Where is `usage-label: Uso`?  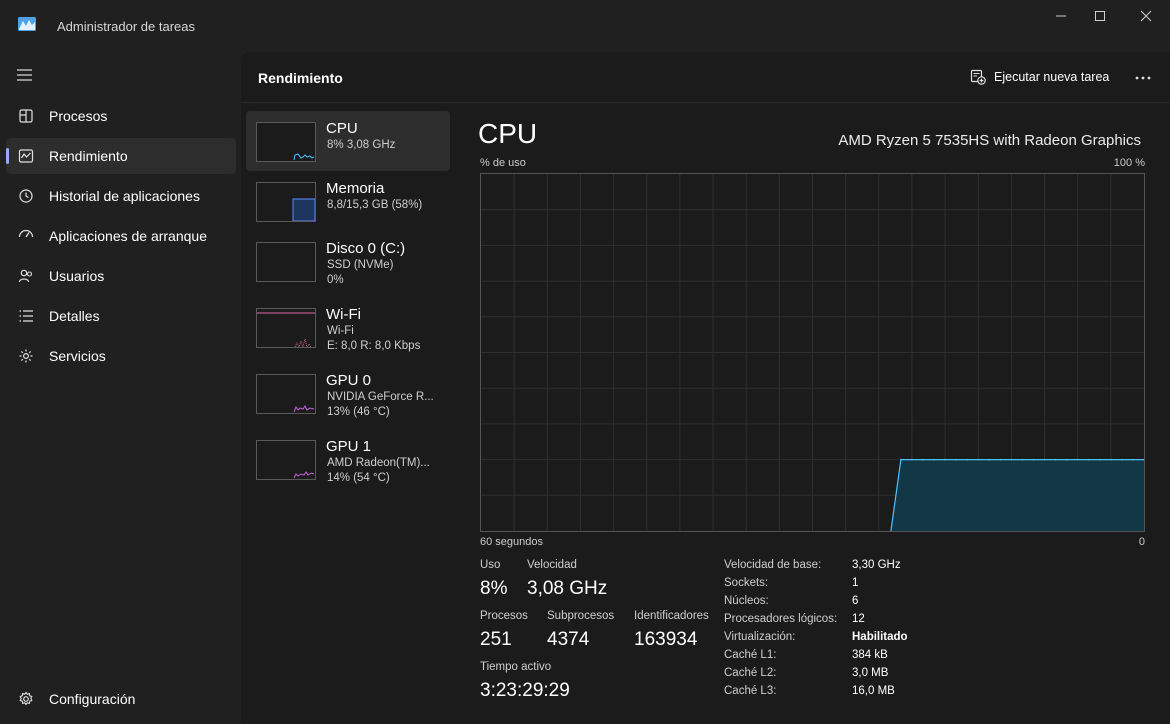
usage-label: Uso is located at coordinates (490, 565).